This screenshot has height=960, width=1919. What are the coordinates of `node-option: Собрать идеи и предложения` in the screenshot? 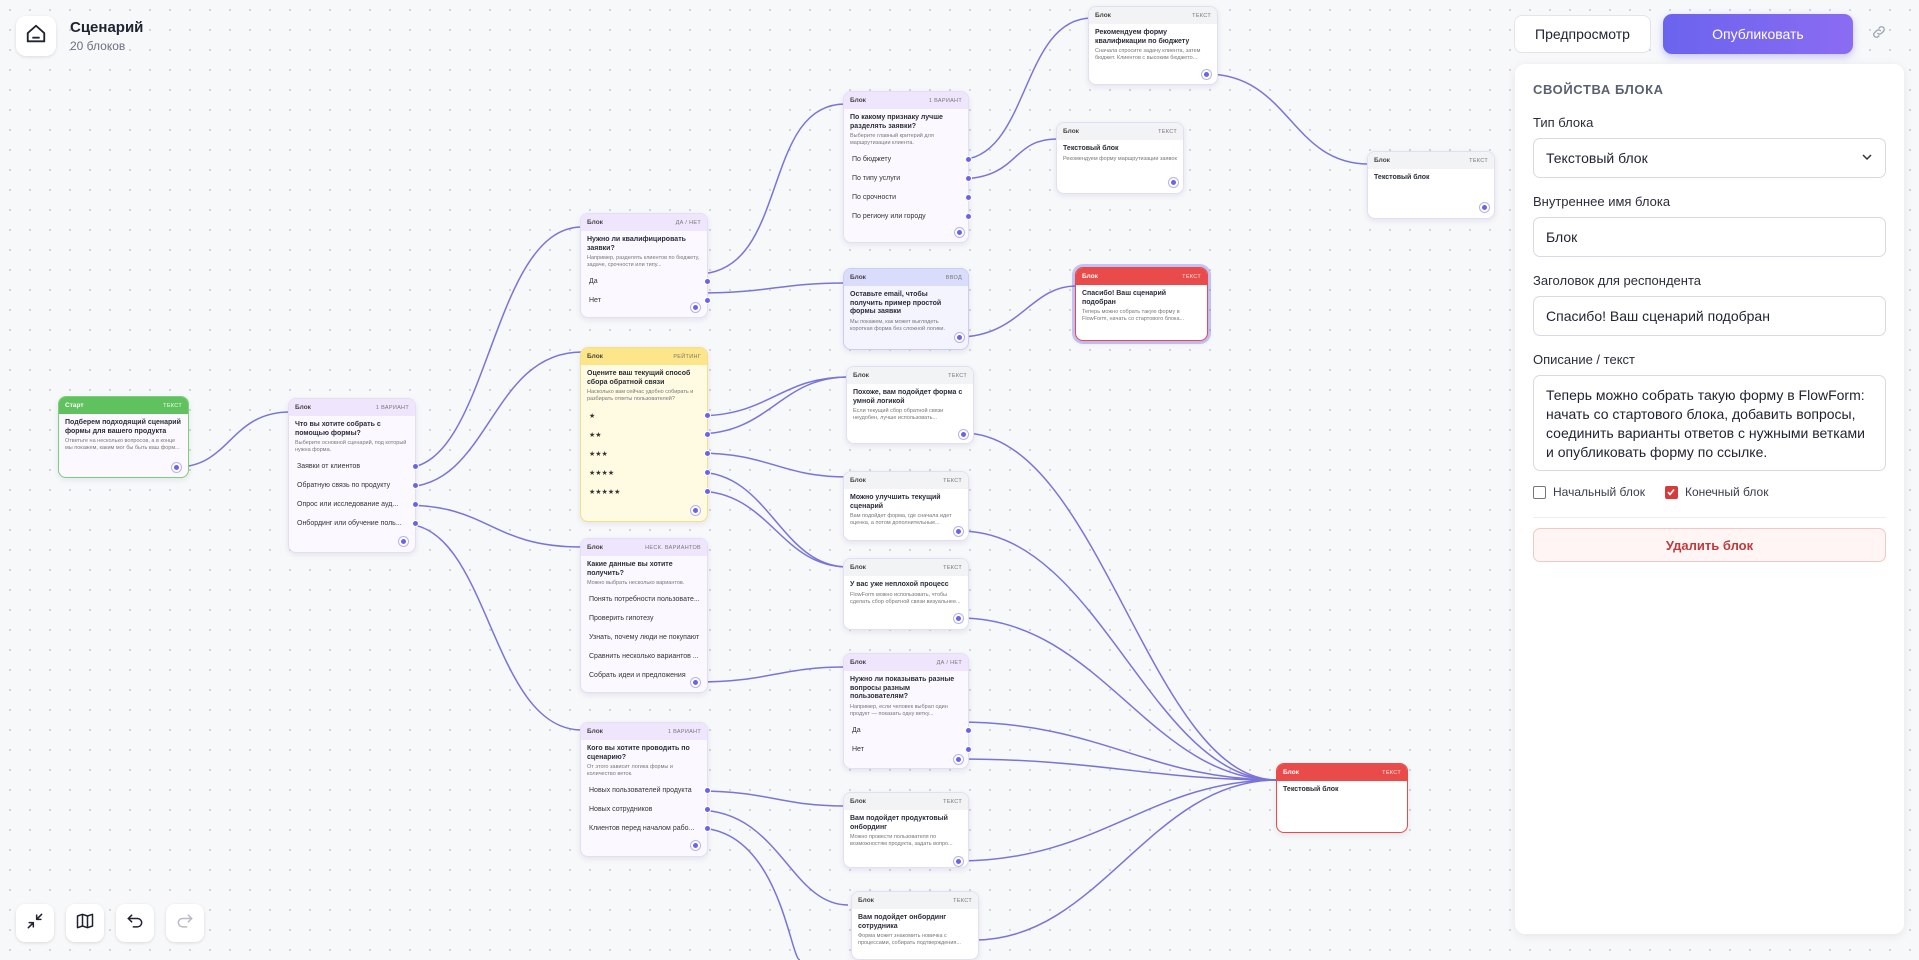 It's located at (644, 675).